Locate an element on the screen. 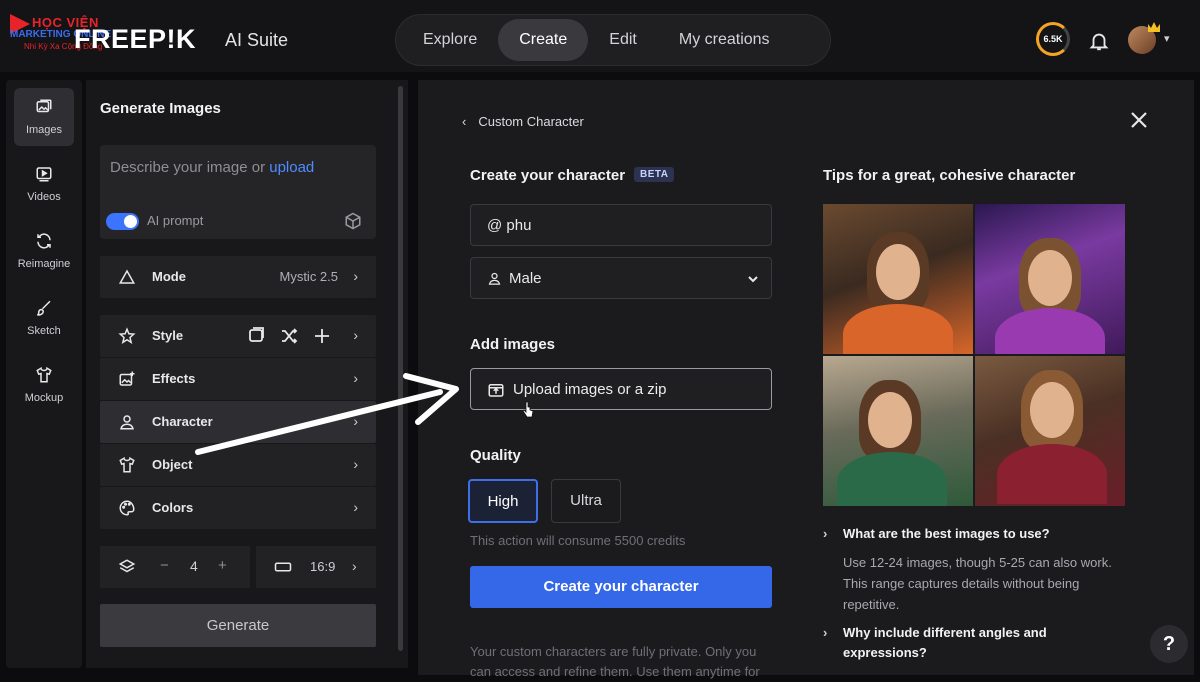 The height and width of the screenshot is (682, 1200). chevron-left-icon: ‹ is located at coordinates (464, 121).